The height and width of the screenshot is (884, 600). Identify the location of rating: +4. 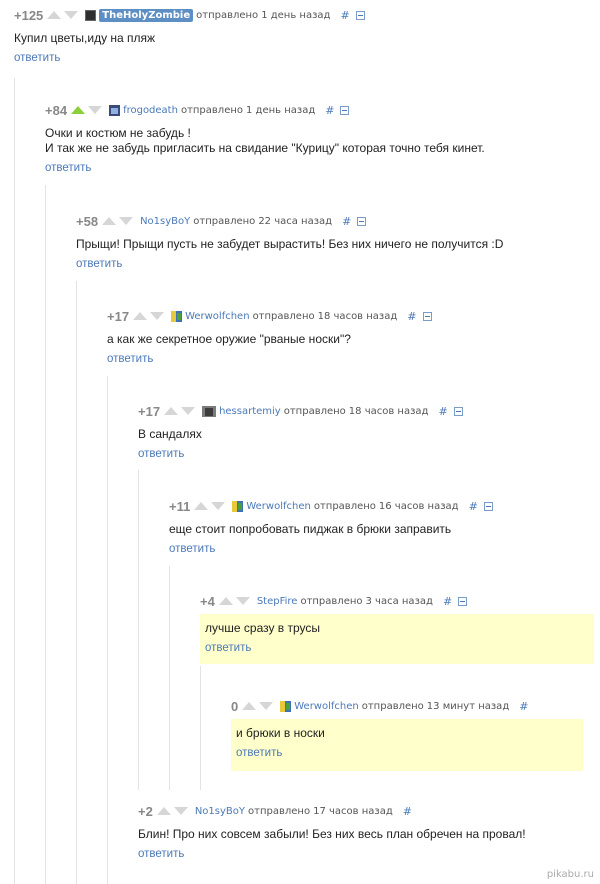
(207, 601).